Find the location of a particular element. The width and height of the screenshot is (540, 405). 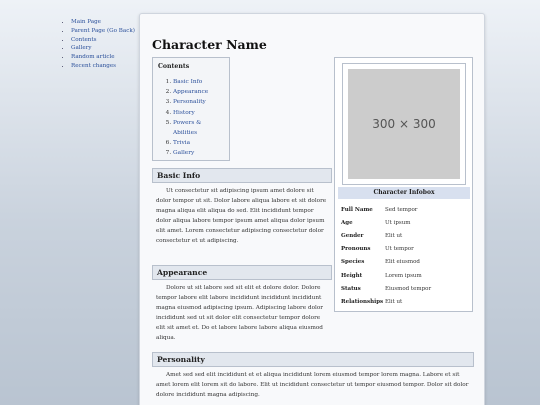

infobox-row: Age Ut ipsum is located at coordinates (405, 222).